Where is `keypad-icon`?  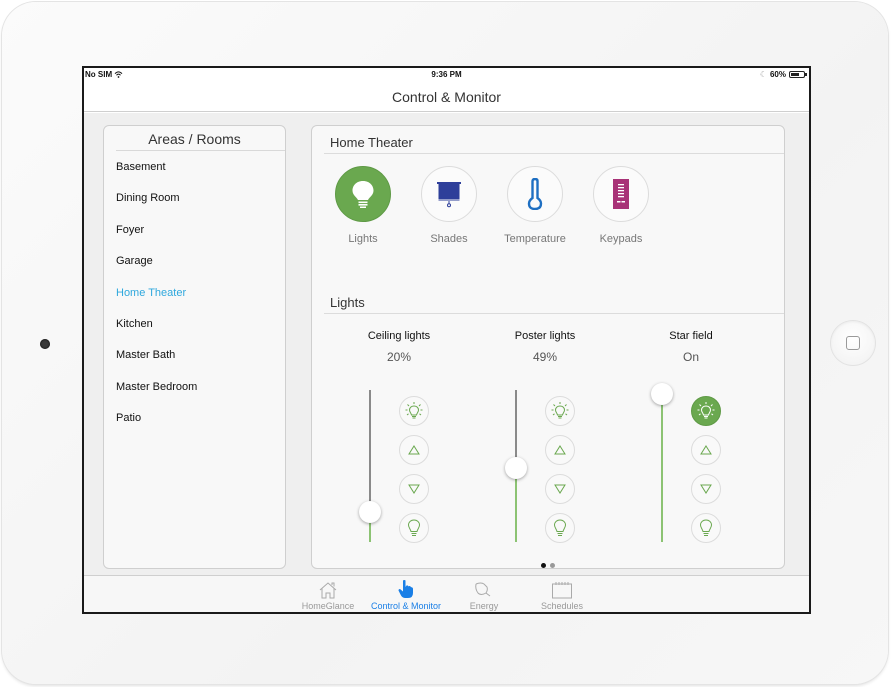
keypad-icon is located at coordinates (621, 194).